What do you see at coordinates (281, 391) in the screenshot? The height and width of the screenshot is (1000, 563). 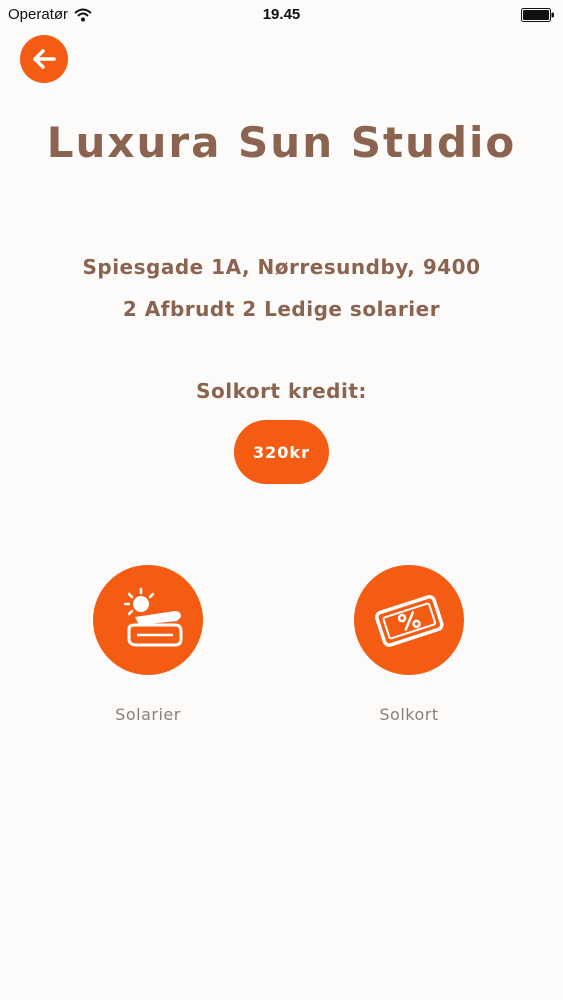 I see `credit-label: Solkort kredit:` at bounding box center [281, 391].